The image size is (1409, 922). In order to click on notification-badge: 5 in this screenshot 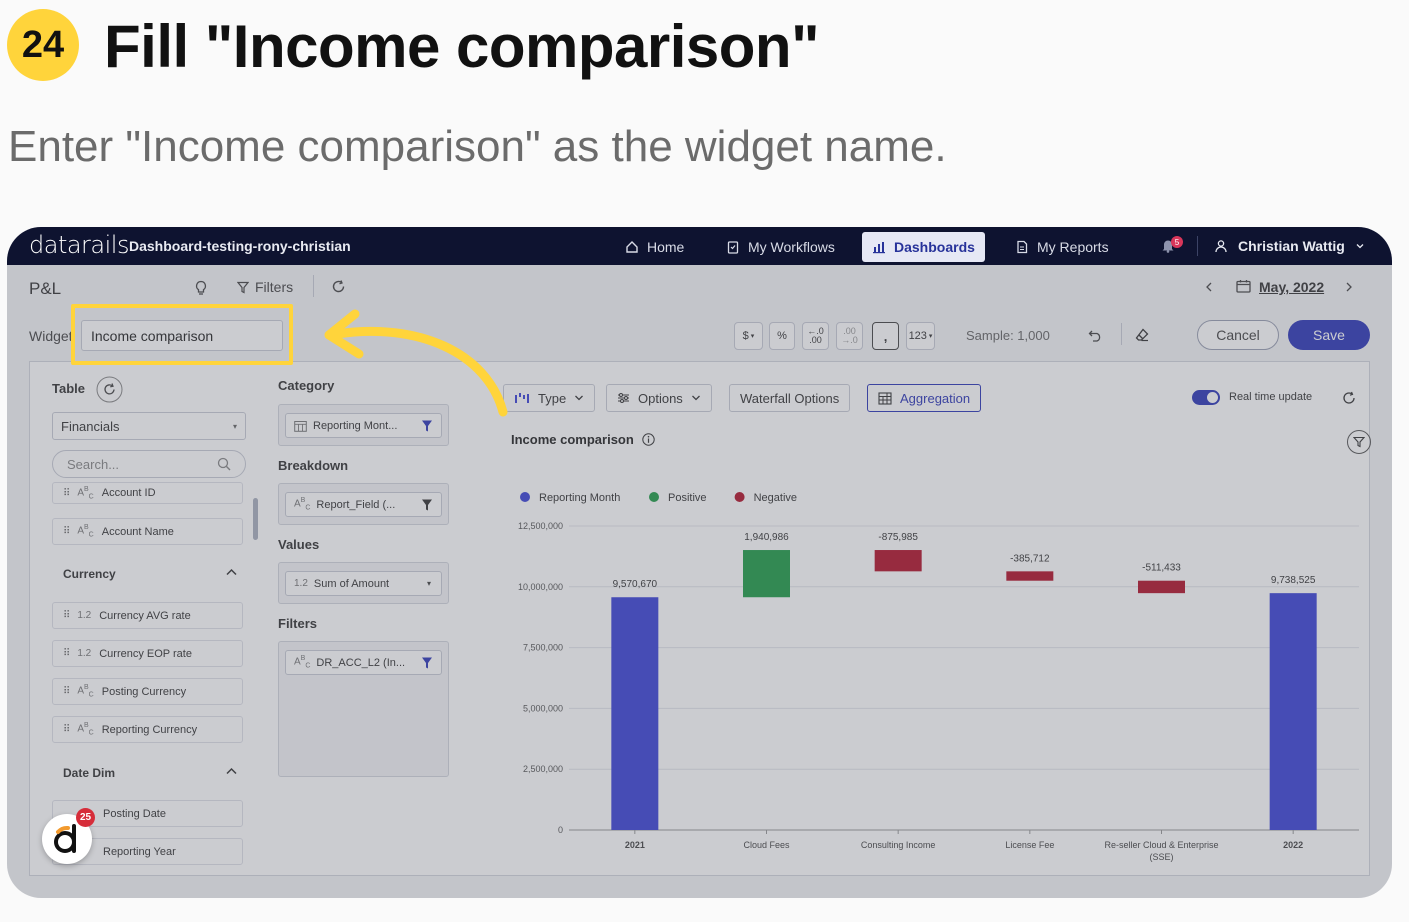, I will do `click(1177, 242)`.